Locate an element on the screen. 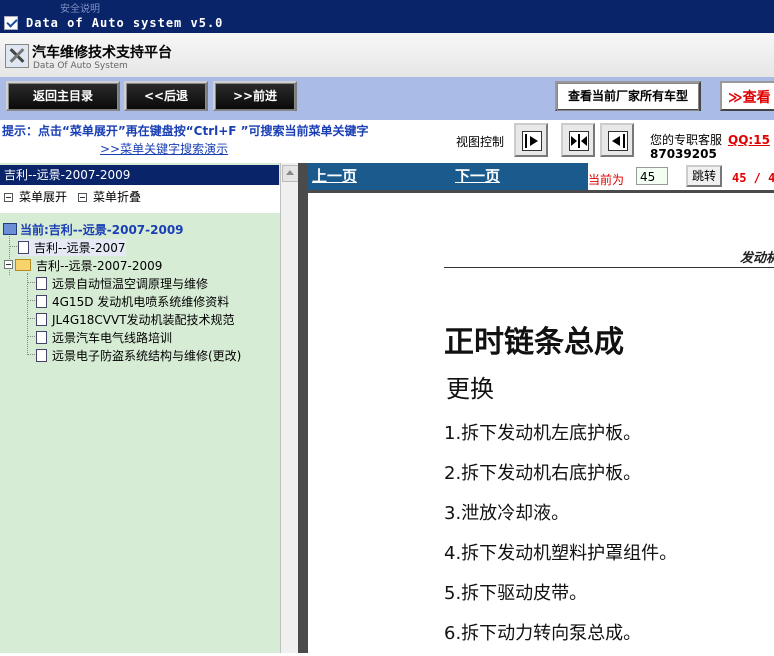 Image resolution: width=774 pixels, height=656 pixels. arrow-left-icon is located at coordinates (618, 141).